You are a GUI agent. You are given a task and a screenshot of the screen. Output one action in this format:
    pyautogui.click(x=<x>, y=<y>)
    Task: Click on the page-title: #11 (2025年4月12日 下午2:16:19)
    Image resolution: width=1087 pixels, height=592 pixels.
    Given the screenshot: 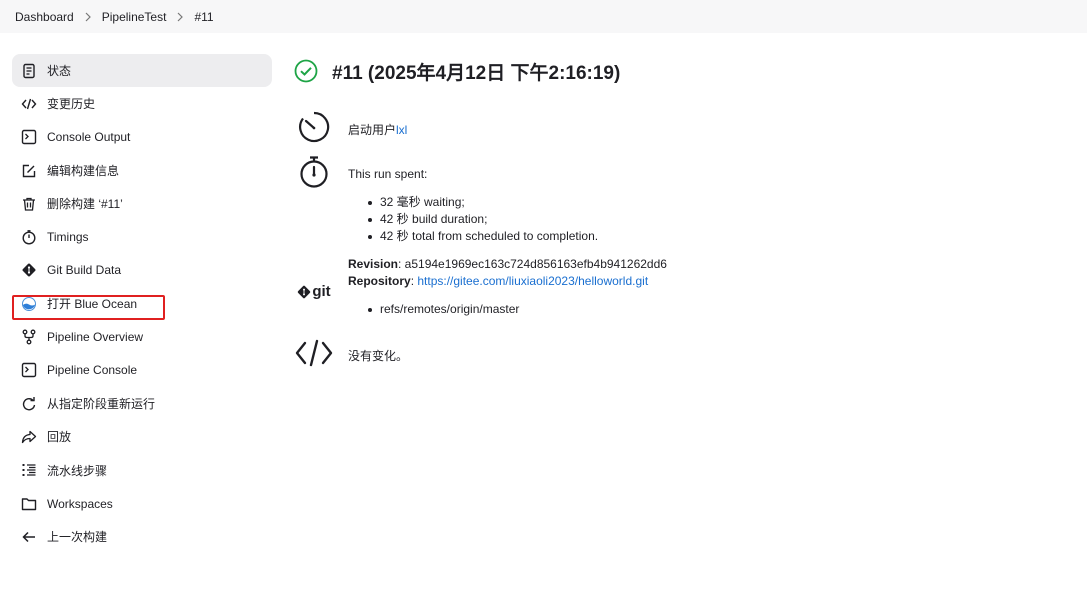 What is the action you would take?
    pyautogui.click(x=476, y=73)
    